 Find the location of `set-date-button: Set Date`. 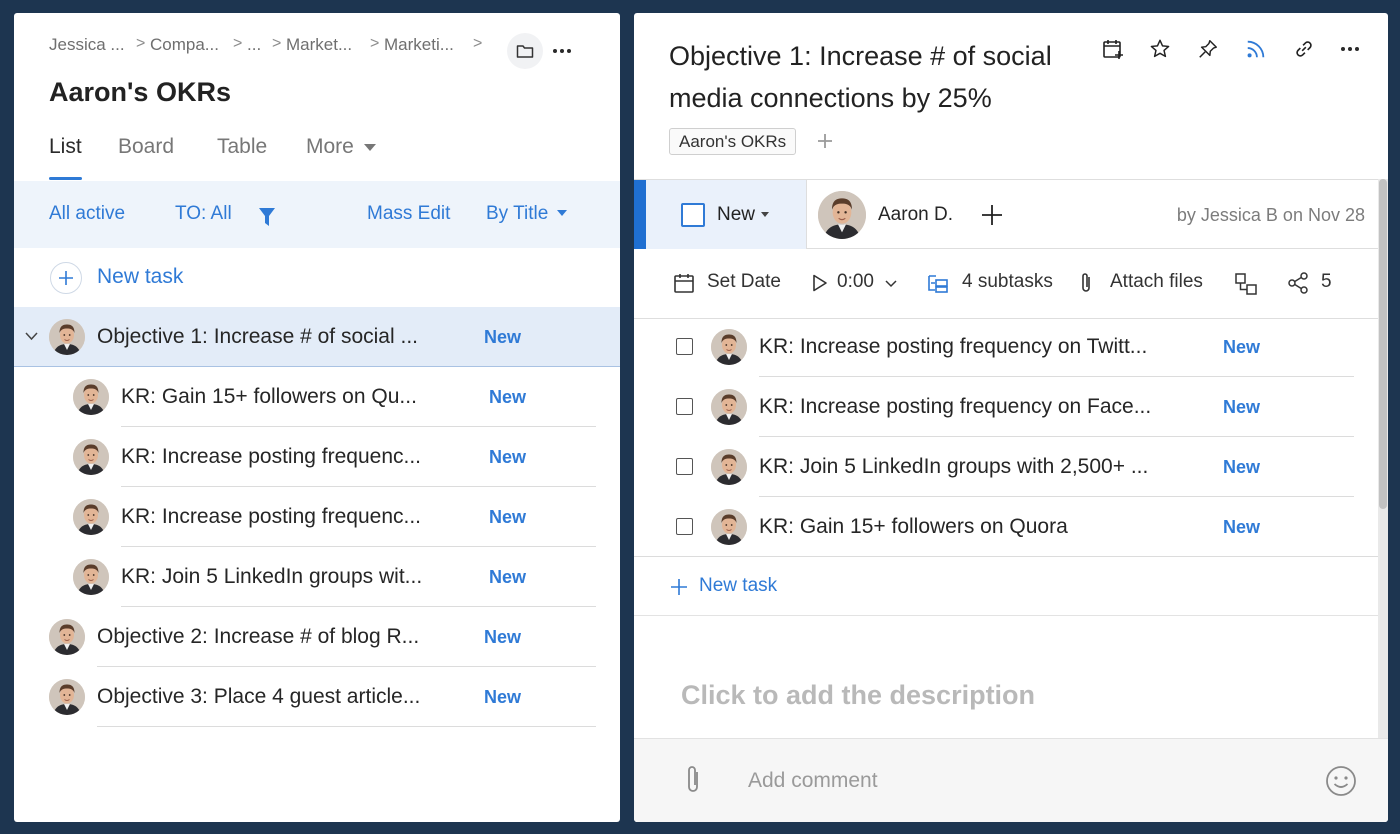

set-date-button: Set Date is located at coordinates (744, 282).